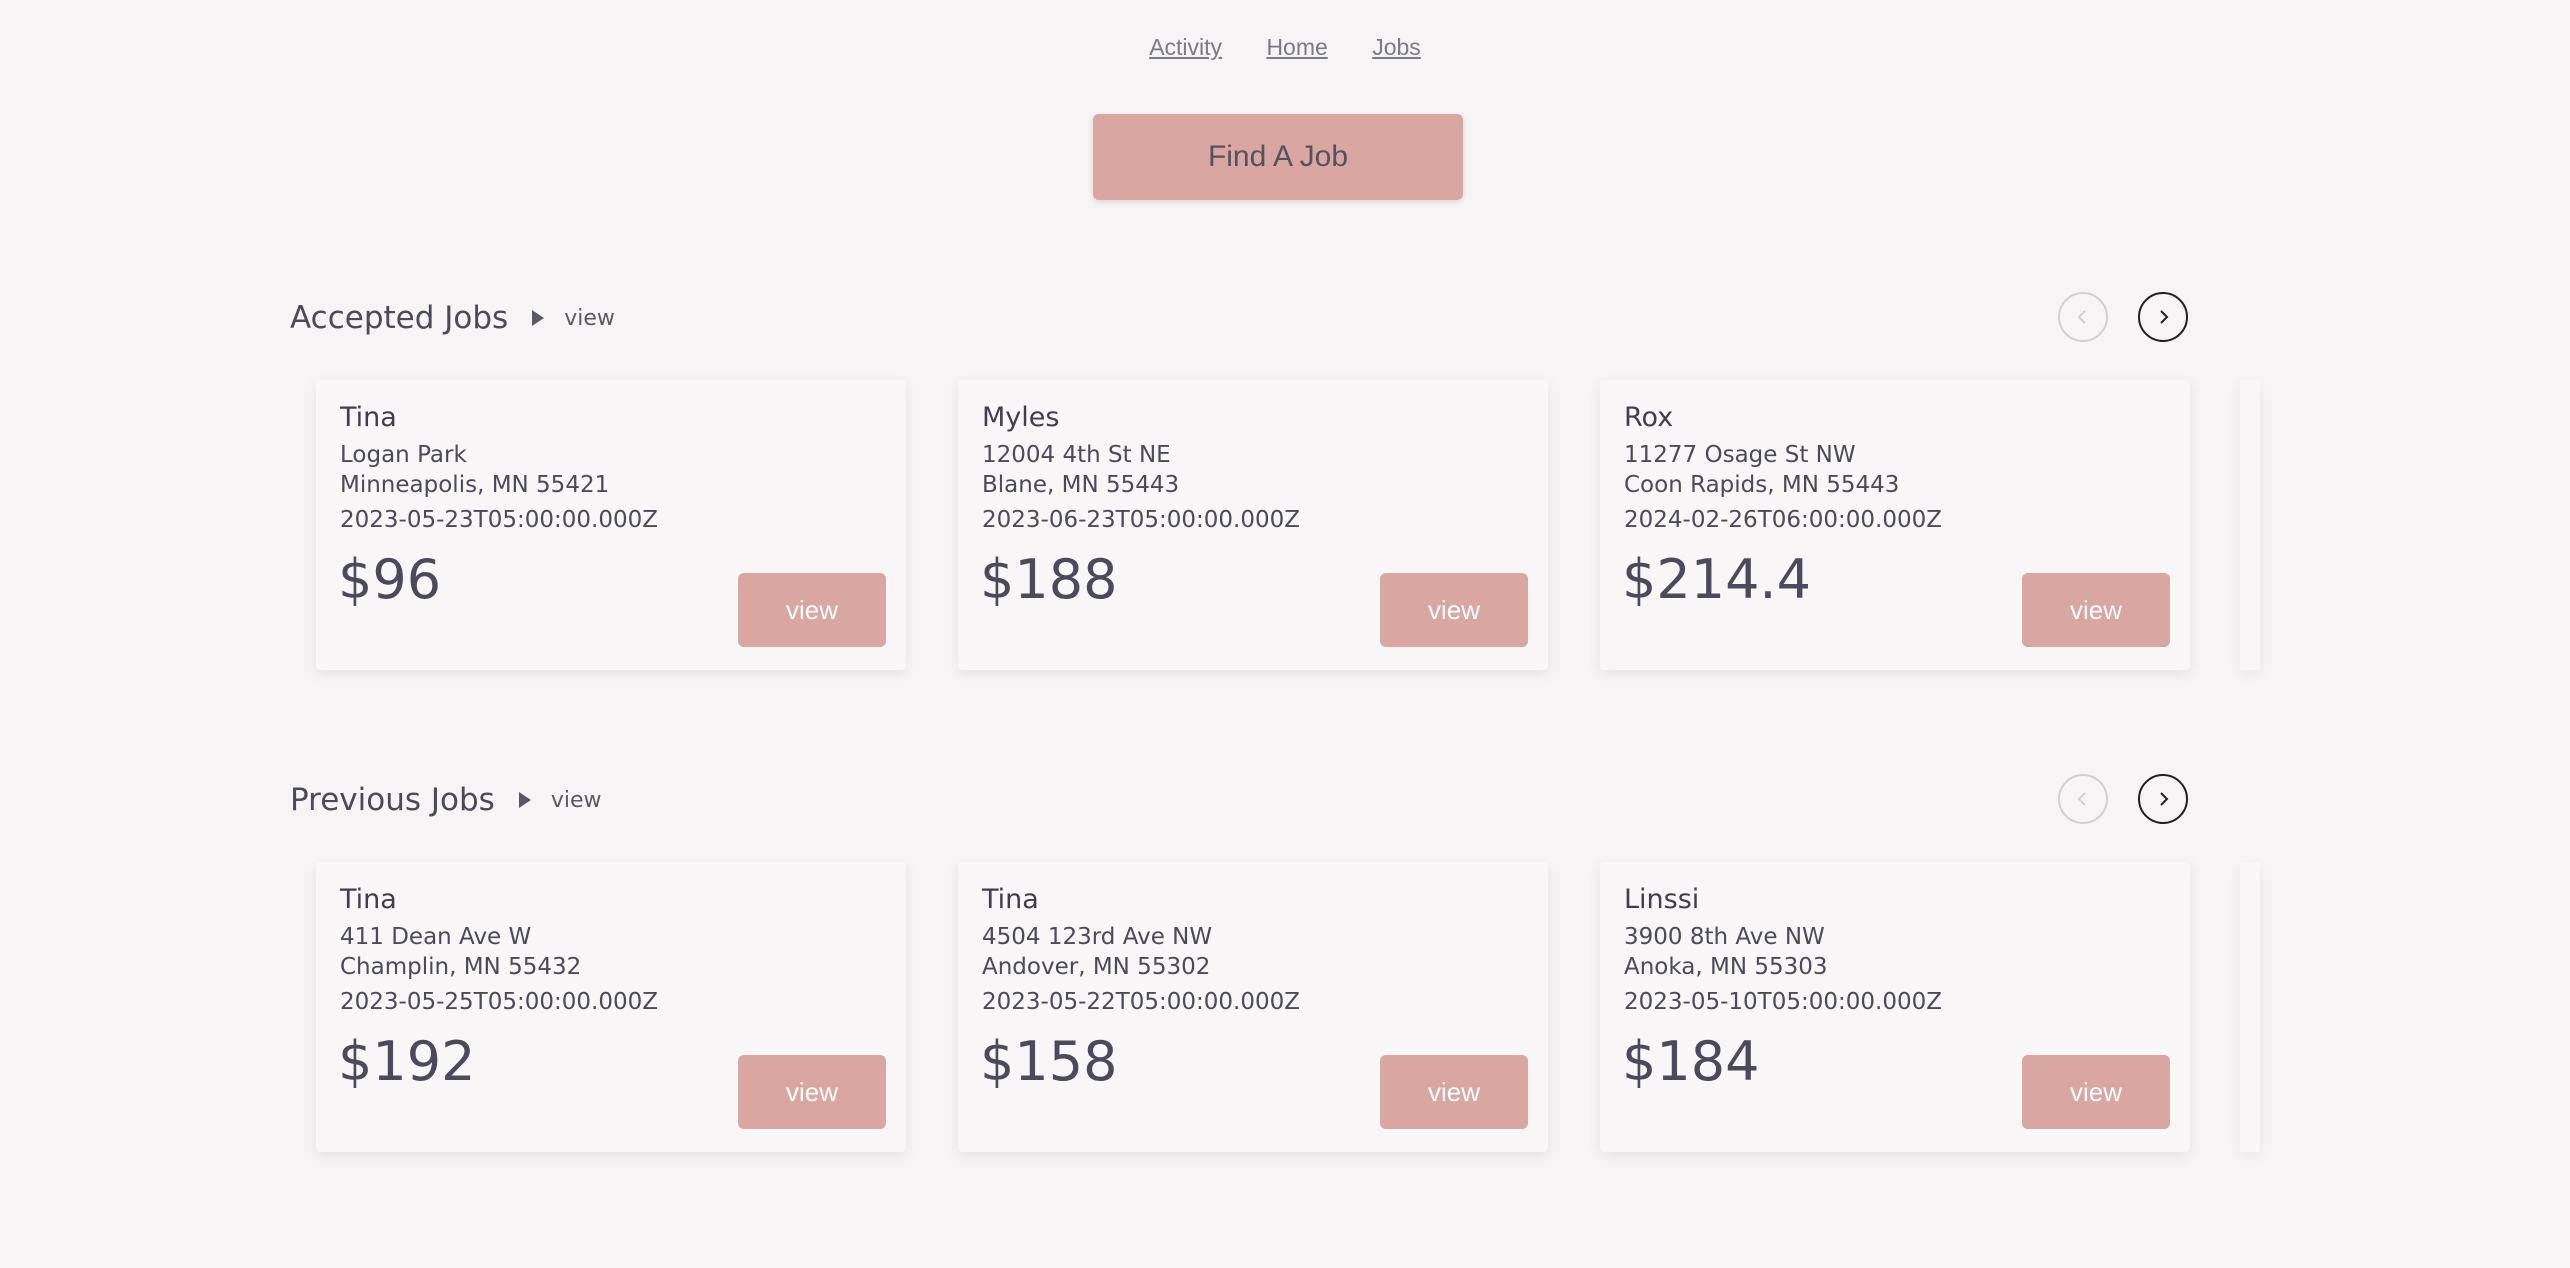 The image size is (2570, 1268). What do you see at coordinates (1396, 47) in the screenshot?
I see `nav-link-jobs: Jobs` at bounding box center [1396, 47].